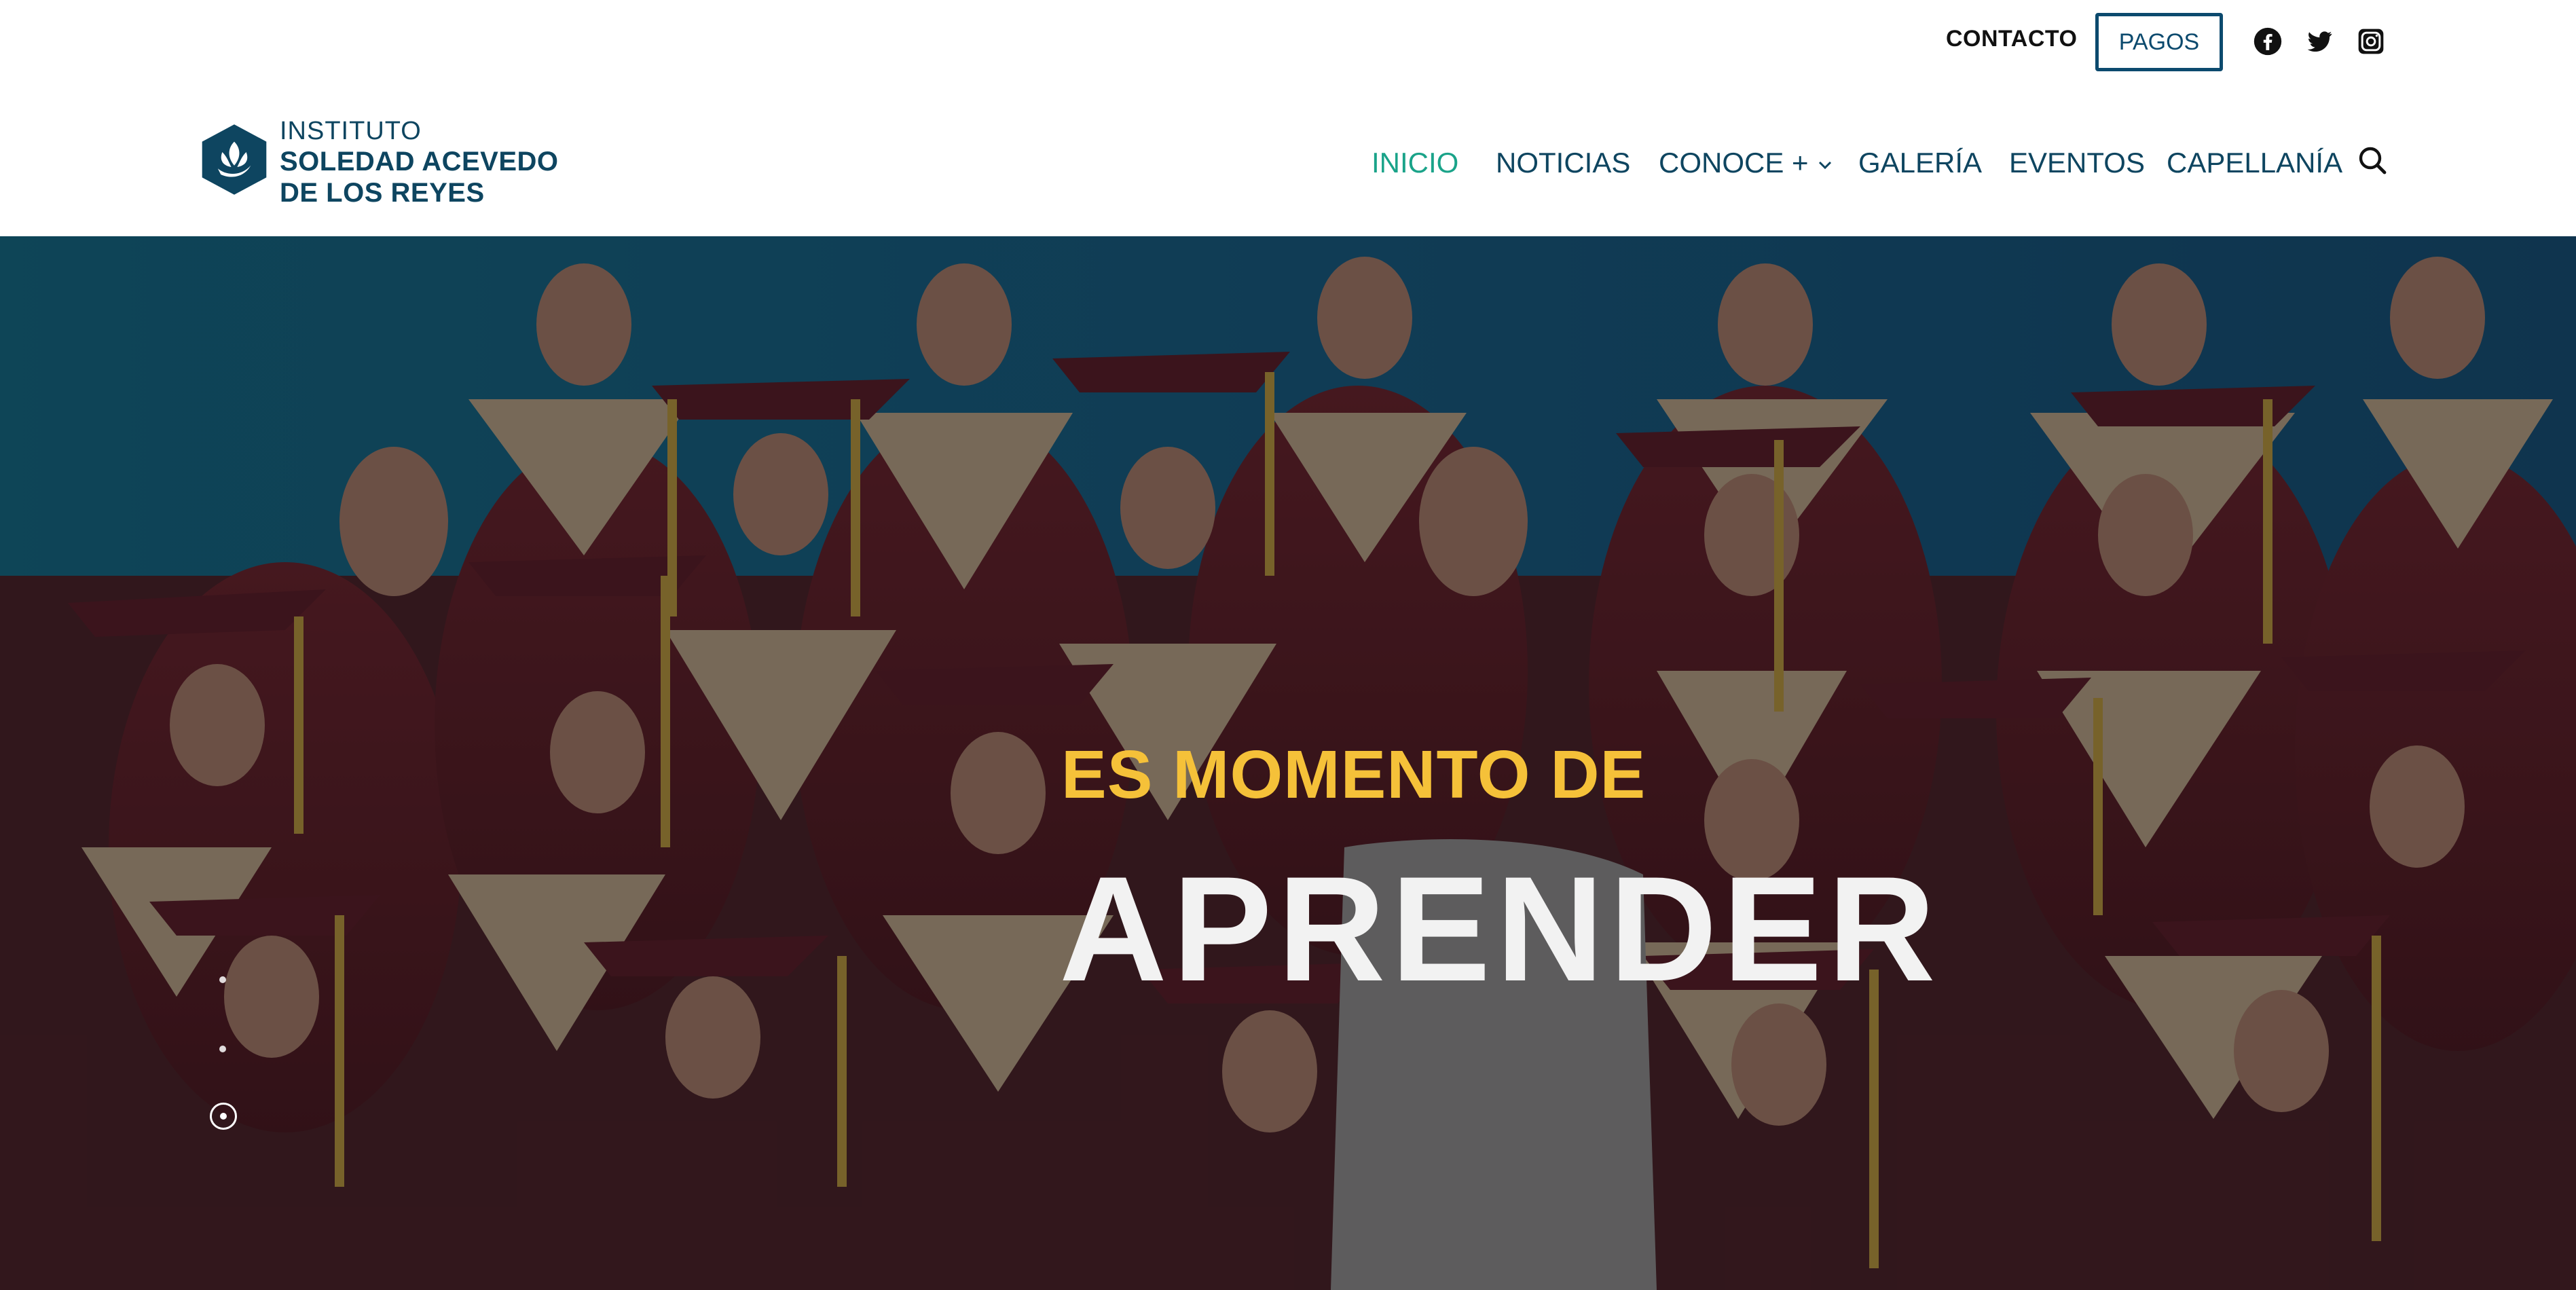 The width and height of the screenshot is (2576, 1290). I want to click on contact-link: CONTACTO, so click(2012, 39).